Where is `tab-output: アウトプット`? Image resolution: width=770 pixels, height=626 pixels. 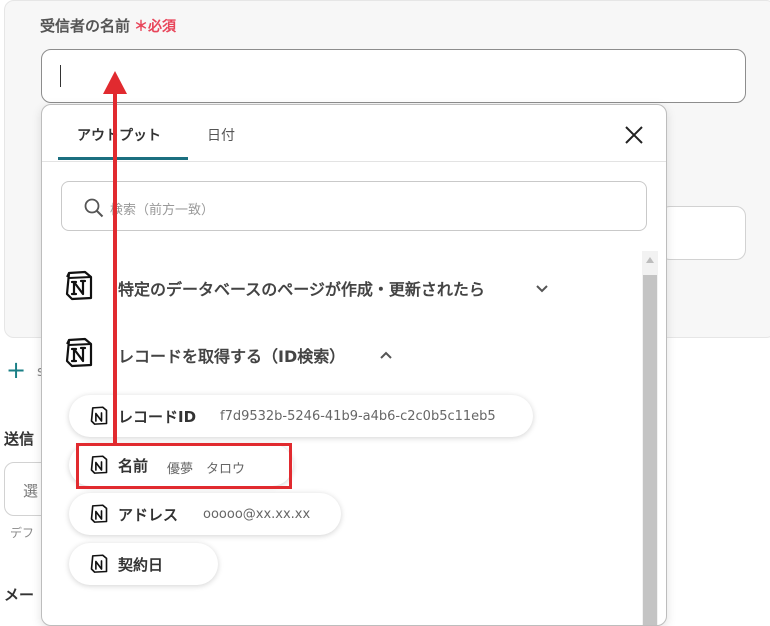
tab-output: アウトプット is located at coordinates (119, 135).